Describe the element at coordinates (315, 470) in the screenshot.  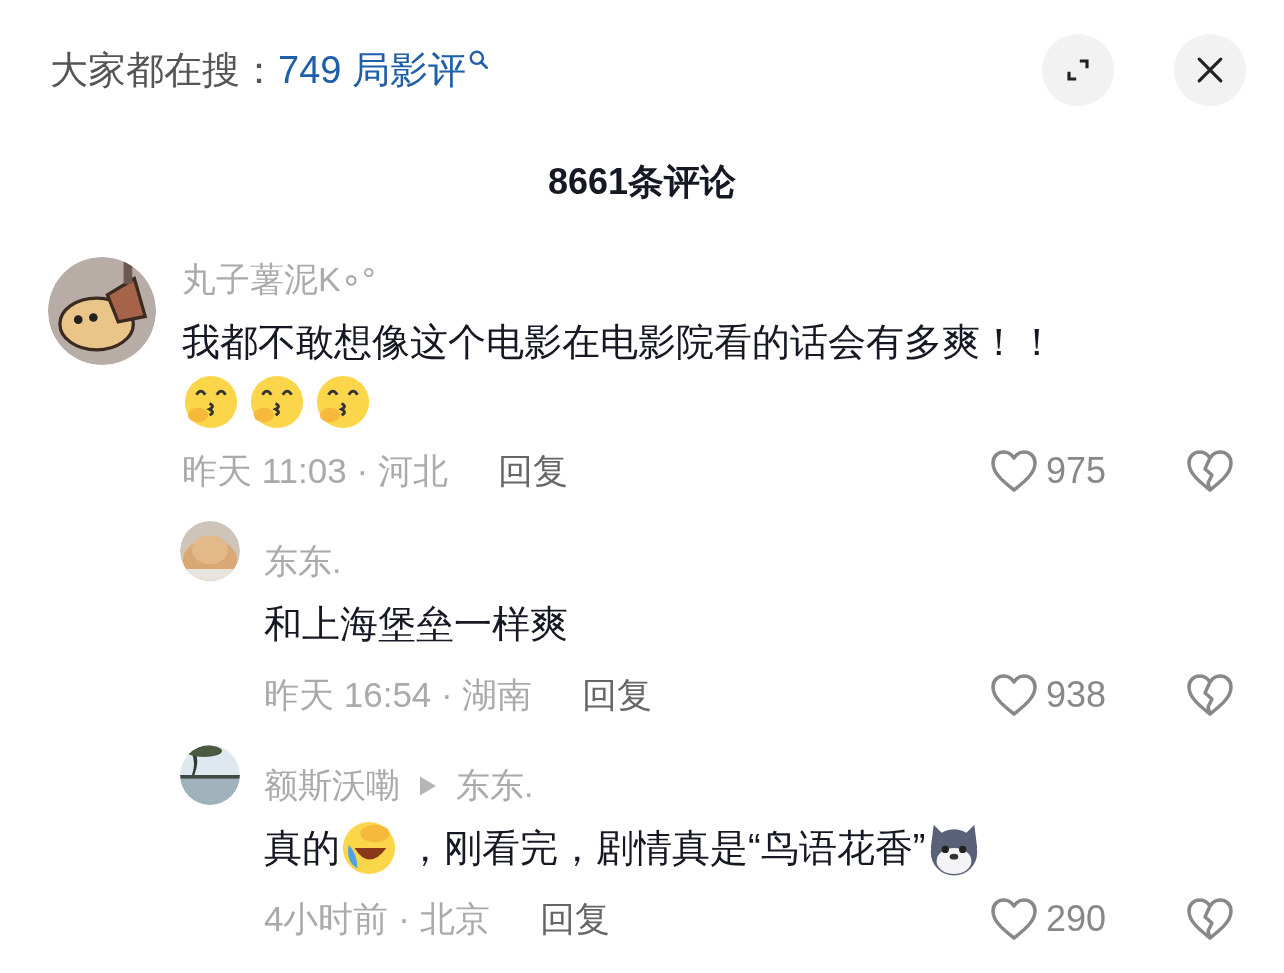
I see `timestamp-location: 昨天 11:03 · 河北` at that location.